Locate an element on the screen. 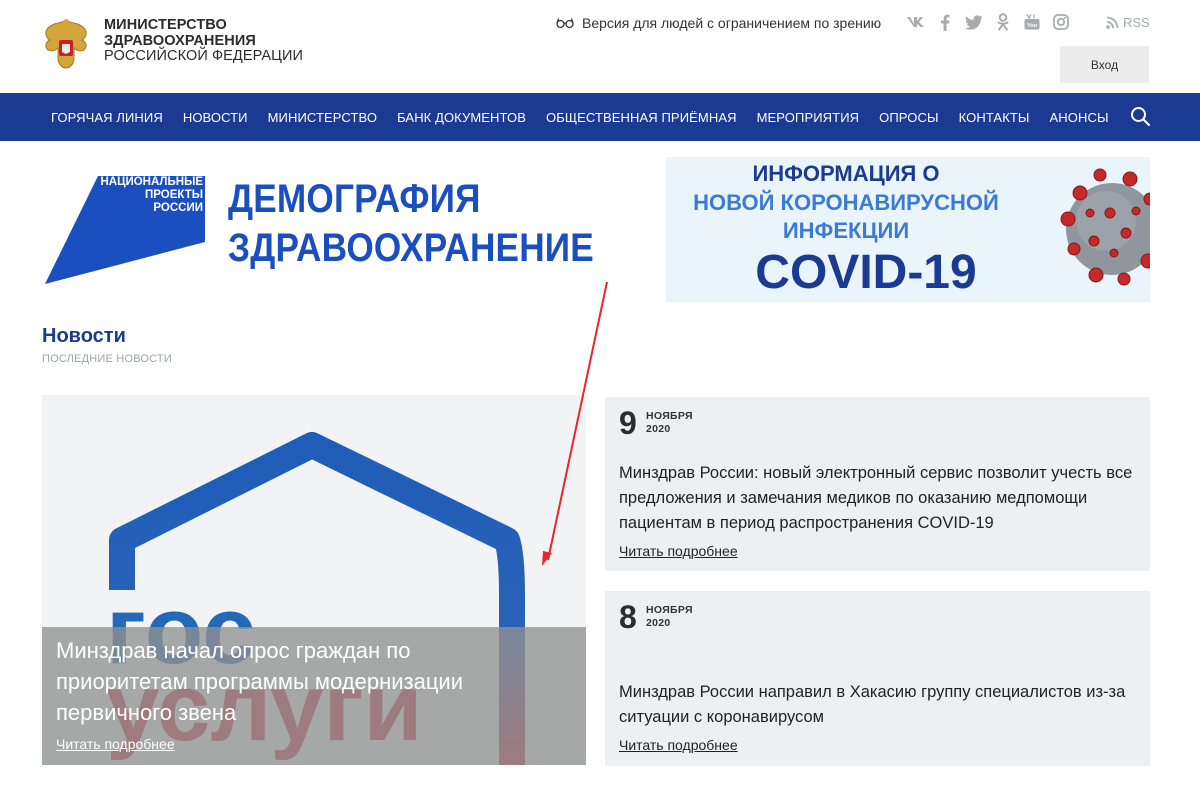 This screenshot has height=799, width=1200. covid-line1: ИНФОРМАЦИЯ О is located at coordinates (846, 173).